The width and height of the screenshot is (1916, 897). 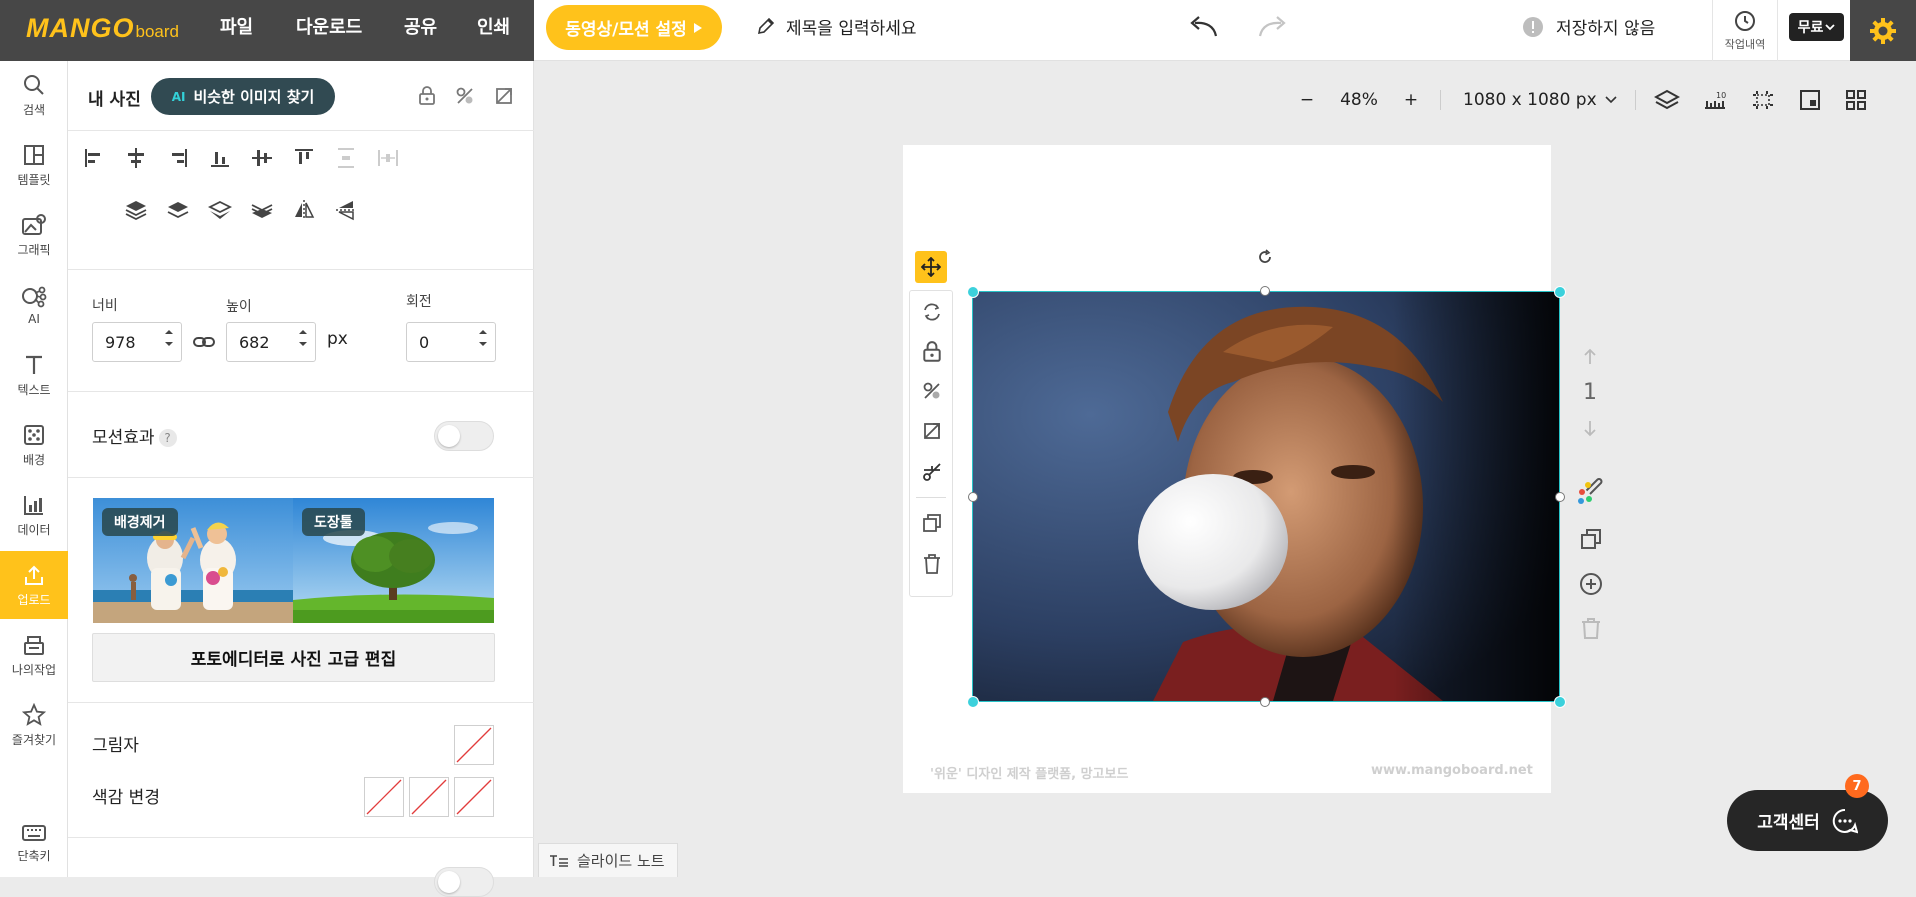 I want to click on trash-icon, so click(x=932, y=564).